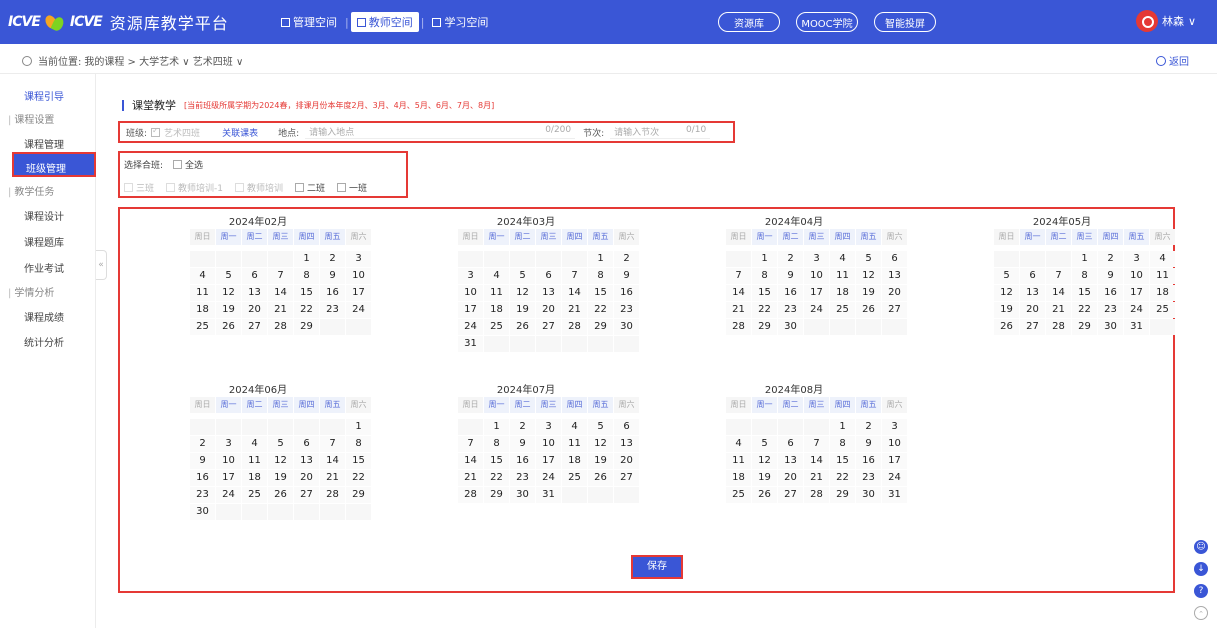  I want to click on calendar-day: 26, so click(522, 327).